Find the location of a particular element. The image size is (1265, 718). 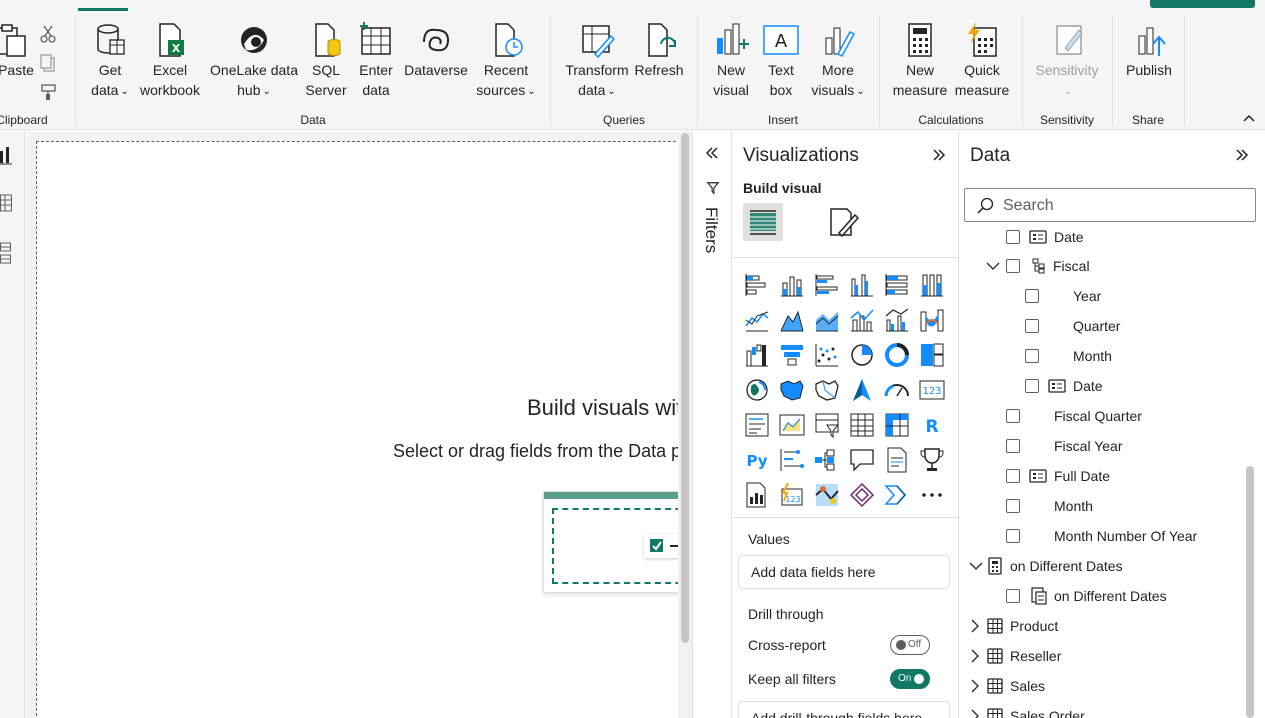

text-box-button: A Text box is located at coordinates (781, 61).